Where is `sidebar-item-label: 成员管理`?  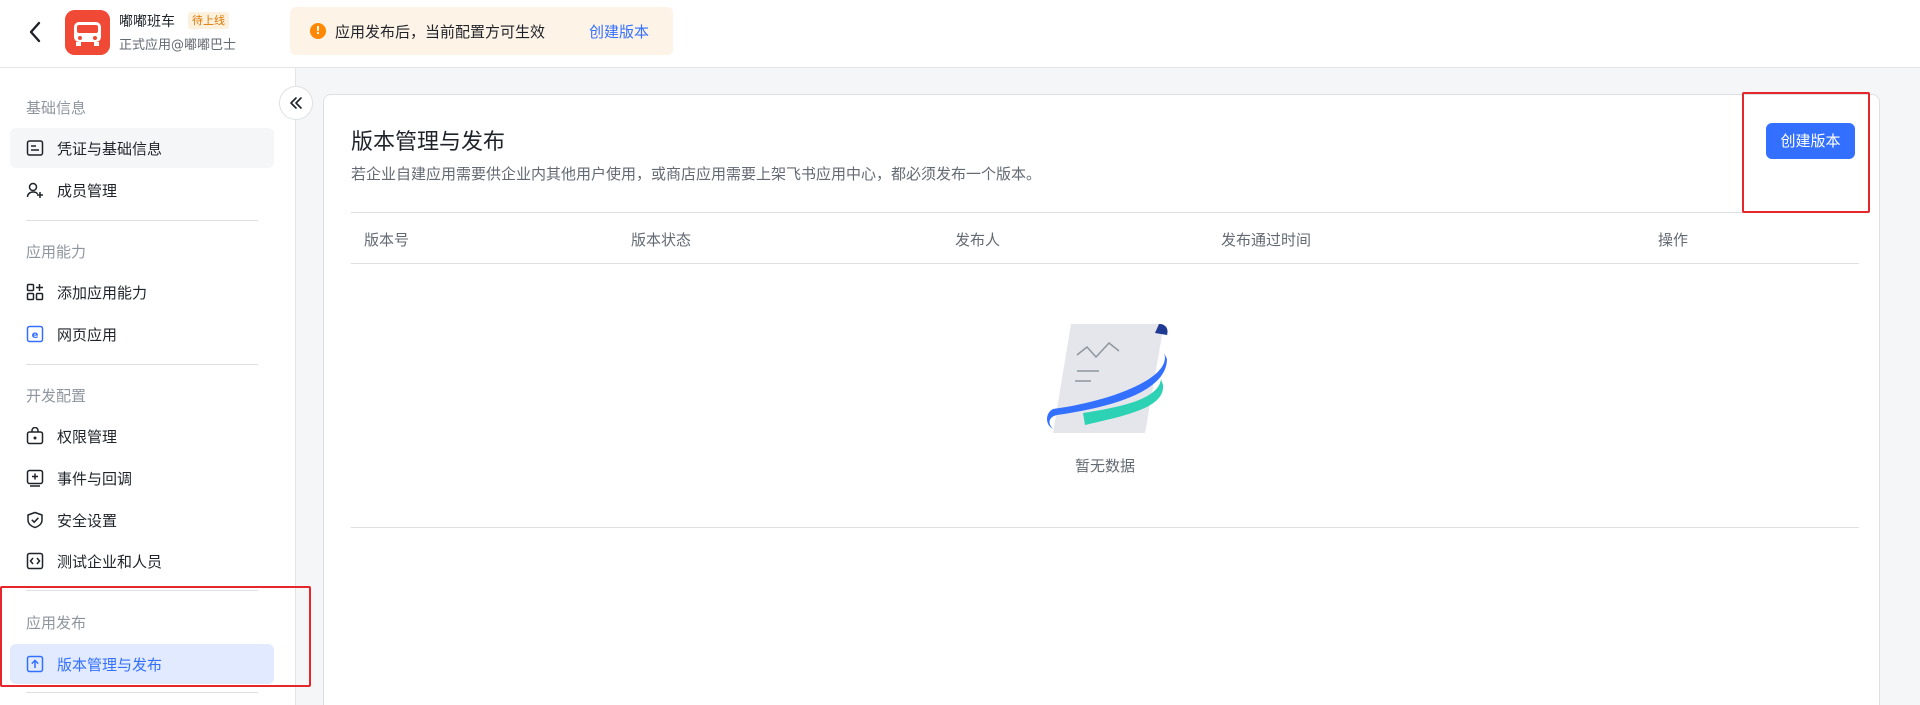 sidebar-item-label: 成员管理 is located at coordinates (87, 191).